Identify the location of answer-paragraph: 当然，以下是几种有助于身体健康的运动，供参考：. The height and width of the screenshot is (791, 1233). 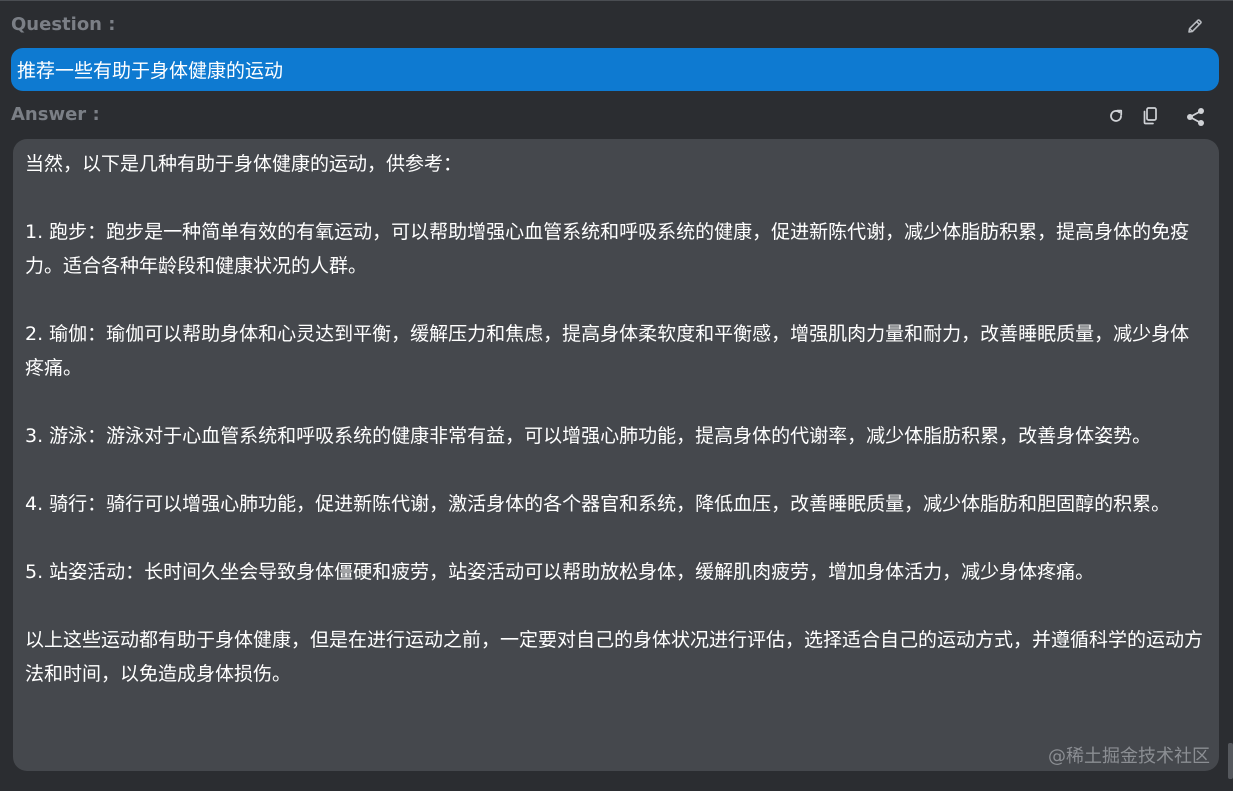
(244, 164).